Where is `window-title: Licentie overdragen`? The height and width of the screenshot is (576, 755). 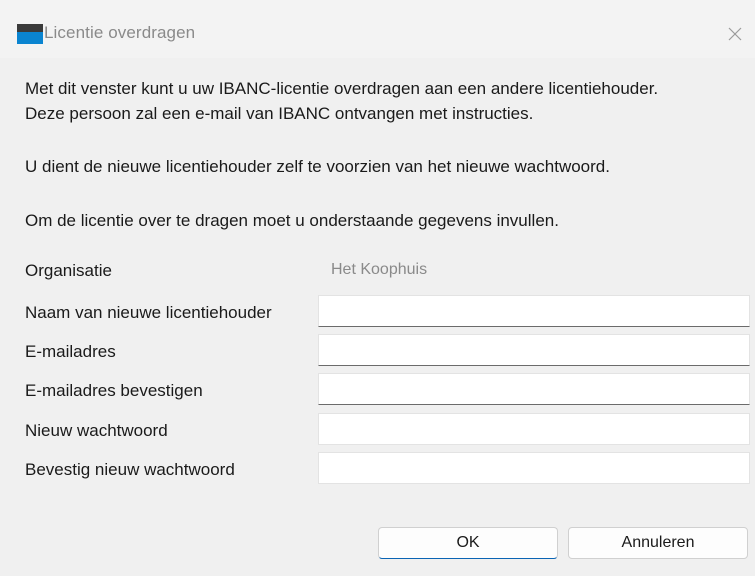
window-title: Licentie overdragen is located at coordinates (120, 32).